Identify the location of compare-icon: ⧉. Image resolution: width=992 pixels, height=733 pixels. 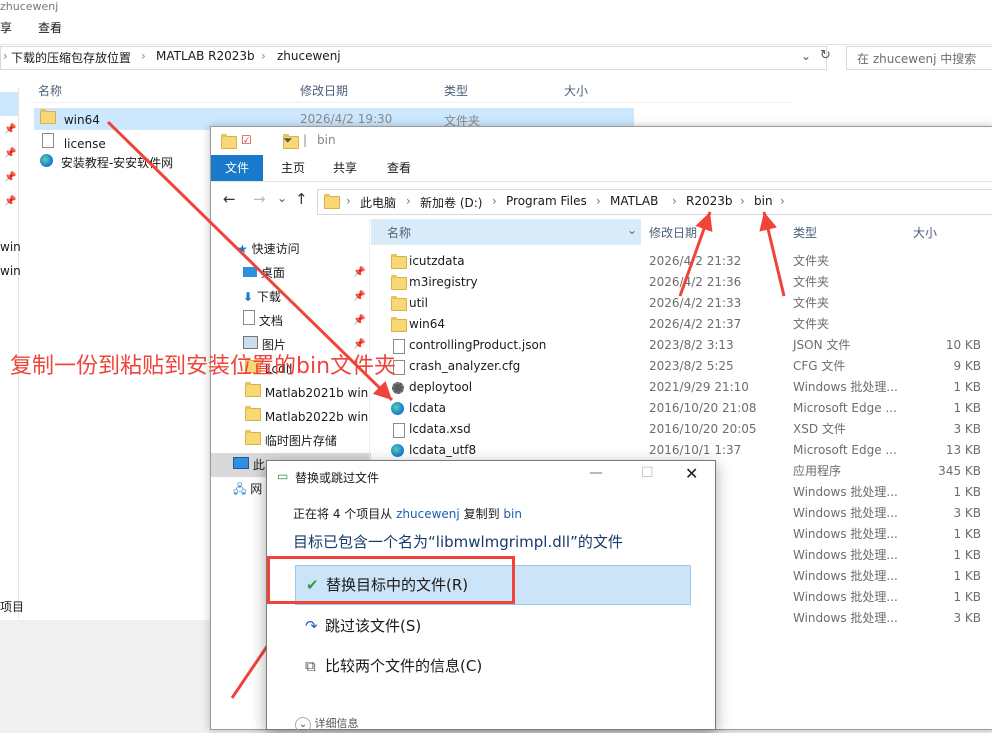
(310, 666).